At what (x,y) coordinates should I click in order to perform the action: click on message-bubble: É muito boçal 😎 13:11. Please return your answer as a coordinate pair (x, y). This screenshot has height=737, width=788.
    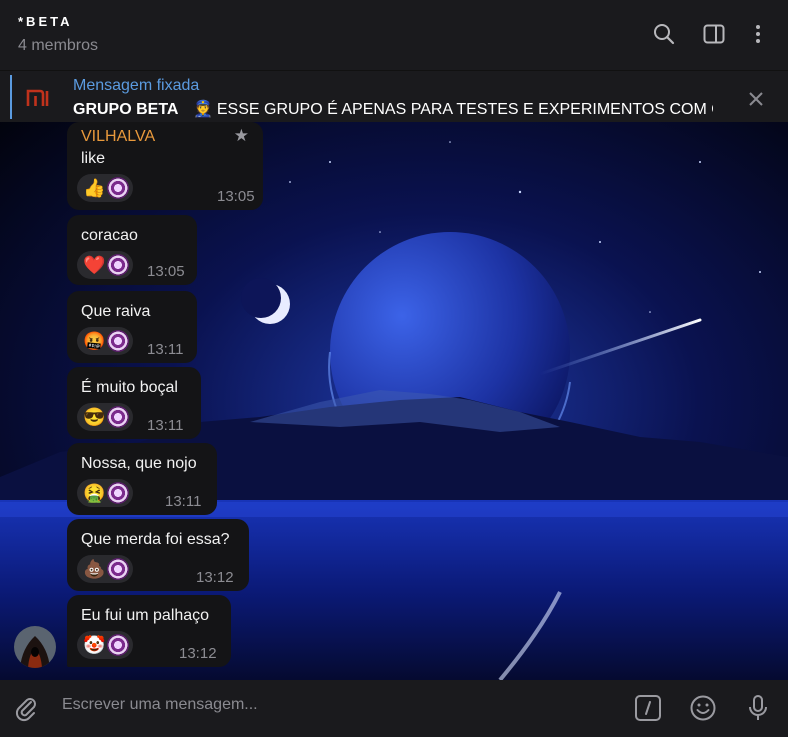
    Looking at the image, I should click on (134, 403).